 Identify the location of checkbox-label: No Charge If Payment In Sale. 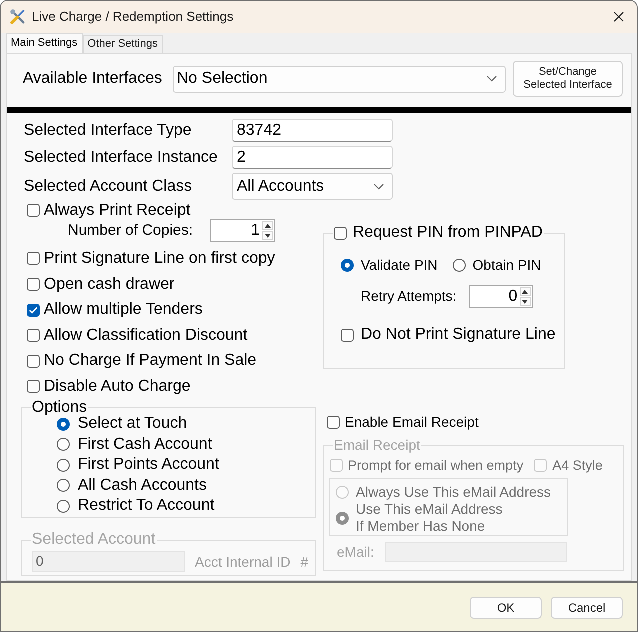
(150, 361).